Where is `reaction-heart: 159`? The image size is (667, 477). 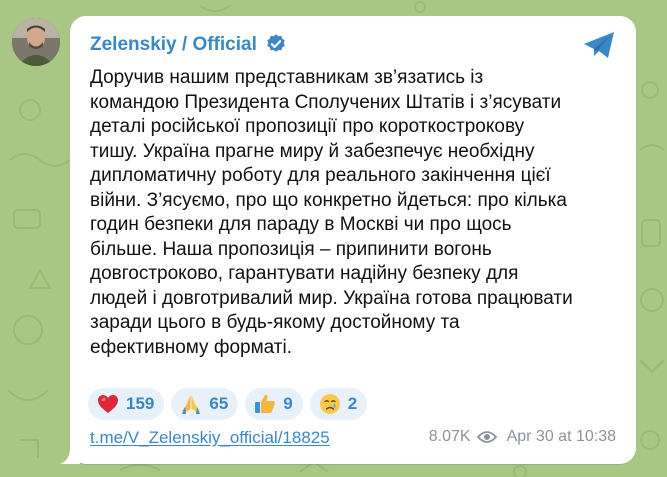 reaction-heart: 159 is located at coordinates (126, 404).